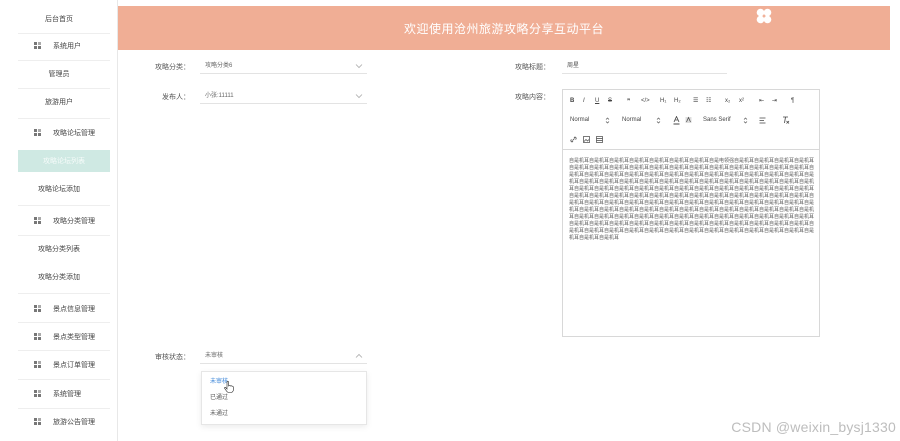 This screenshot has height=441, width=900. I want to click on sidebar-group-scenic-info: 景点信息管理, so click(59, 309).